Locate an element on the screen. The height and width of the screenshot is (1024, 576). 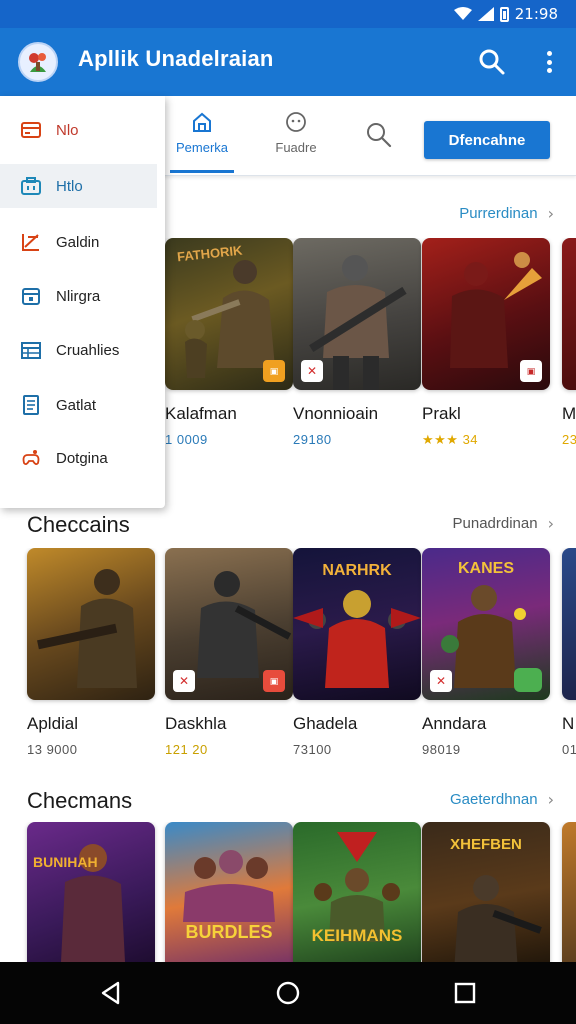
calendar-icon is located at coordinates (31, 296).